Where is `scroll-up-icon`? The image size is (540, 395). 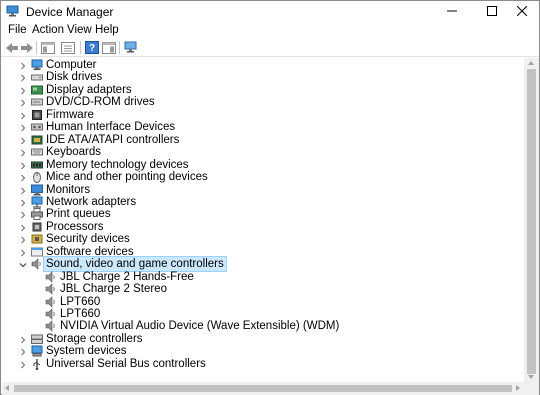
scroll-up-icon is located at coordinates (531, 63).